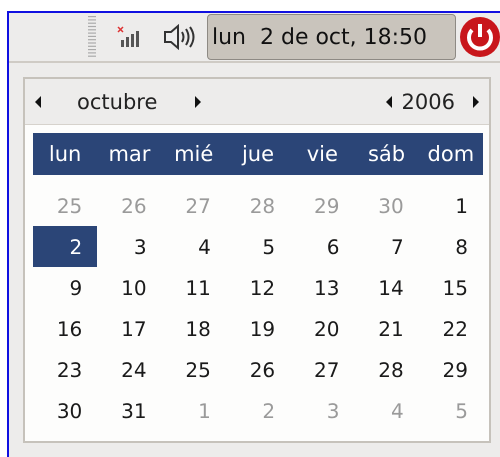  Describe the element at coordinates (450, 328) in the screenshot. I see `day-cell: 22` at that location.